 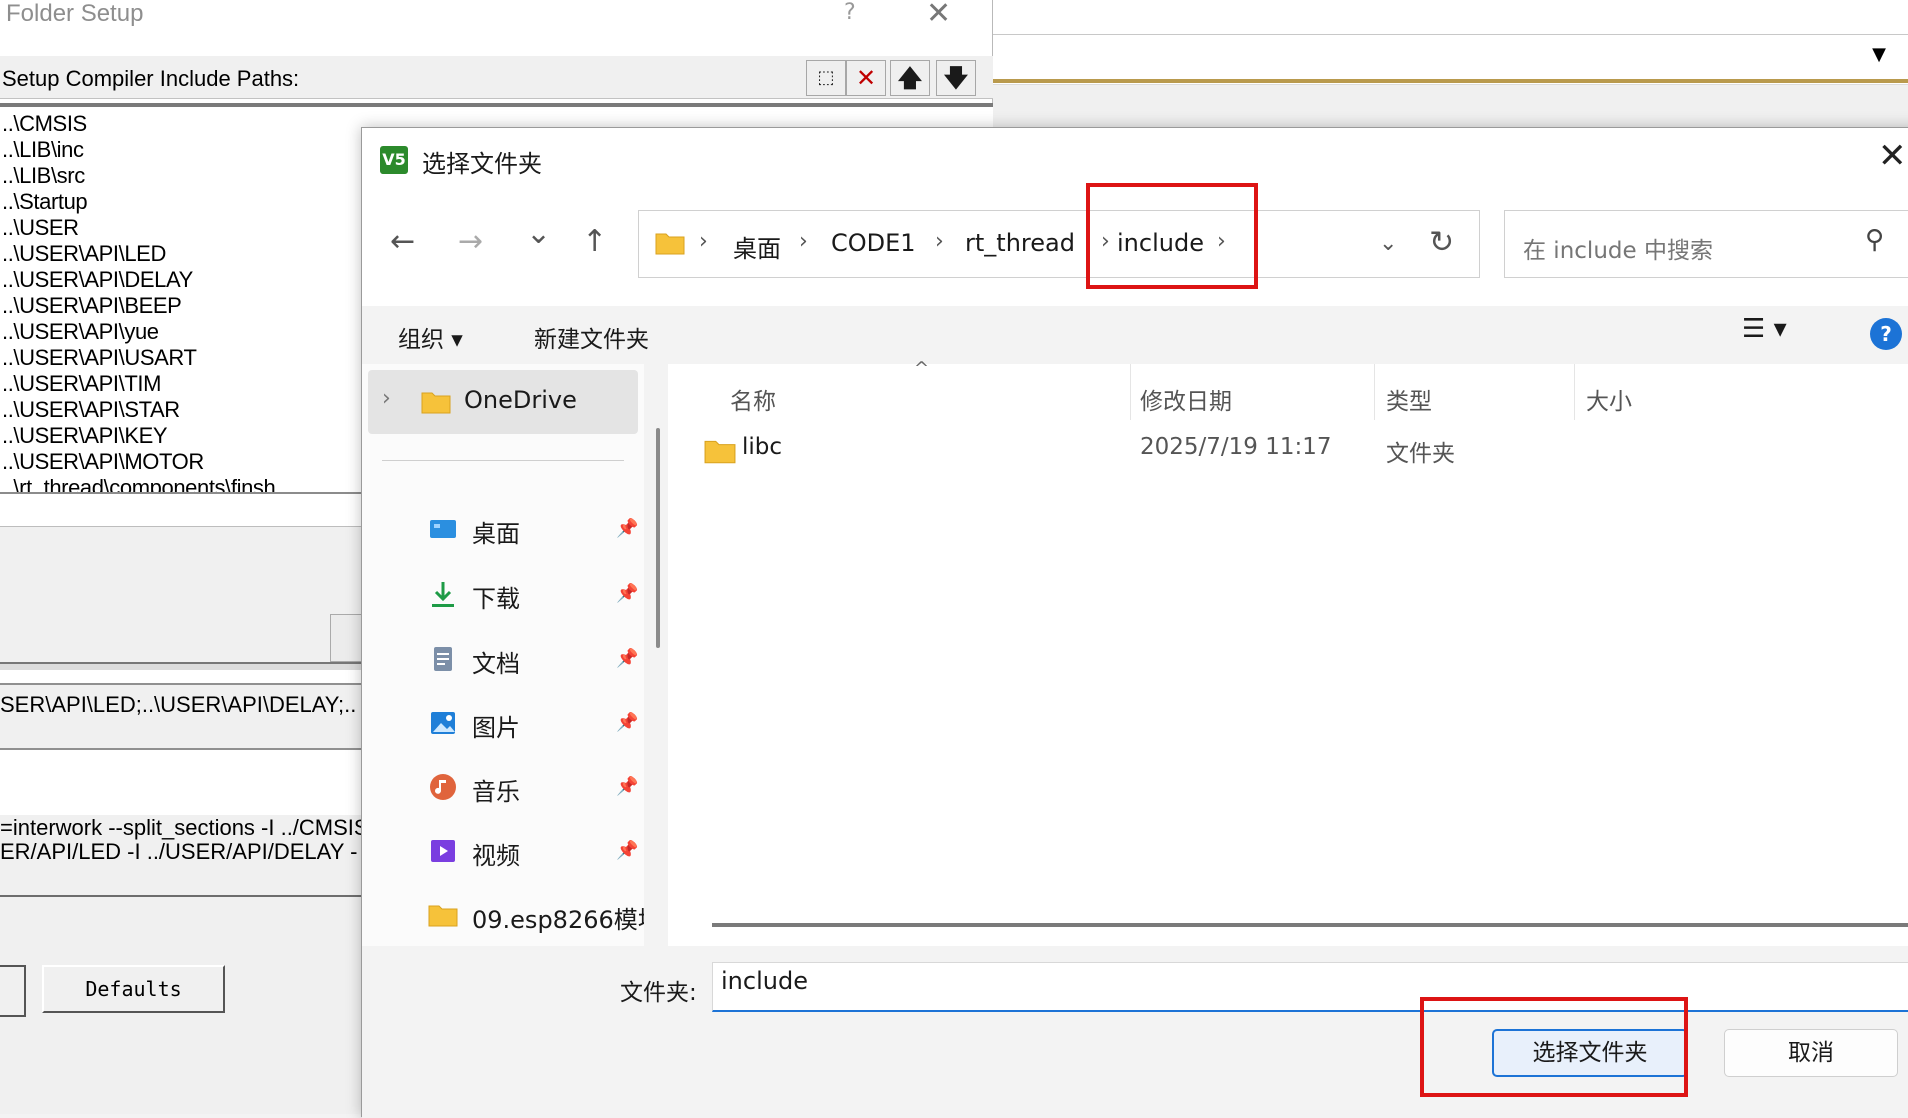 What do you see at coordinates (402, 241) in the screenshot?
I see `back-arrow-icon: ←` at bounding box center [402, 241].